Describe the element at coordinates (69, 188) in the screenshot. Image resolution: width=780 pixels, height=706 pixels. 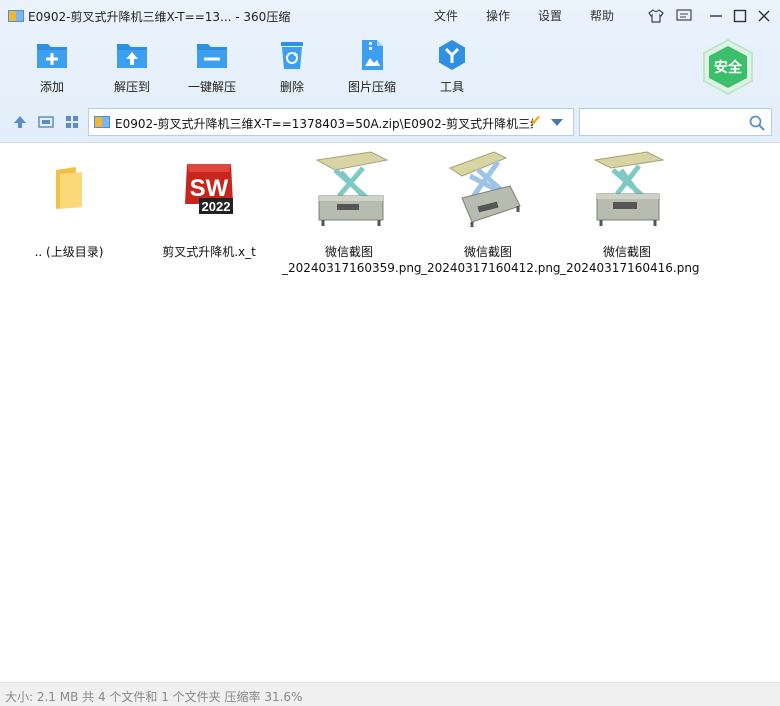
I see `folder-icon` at that location.